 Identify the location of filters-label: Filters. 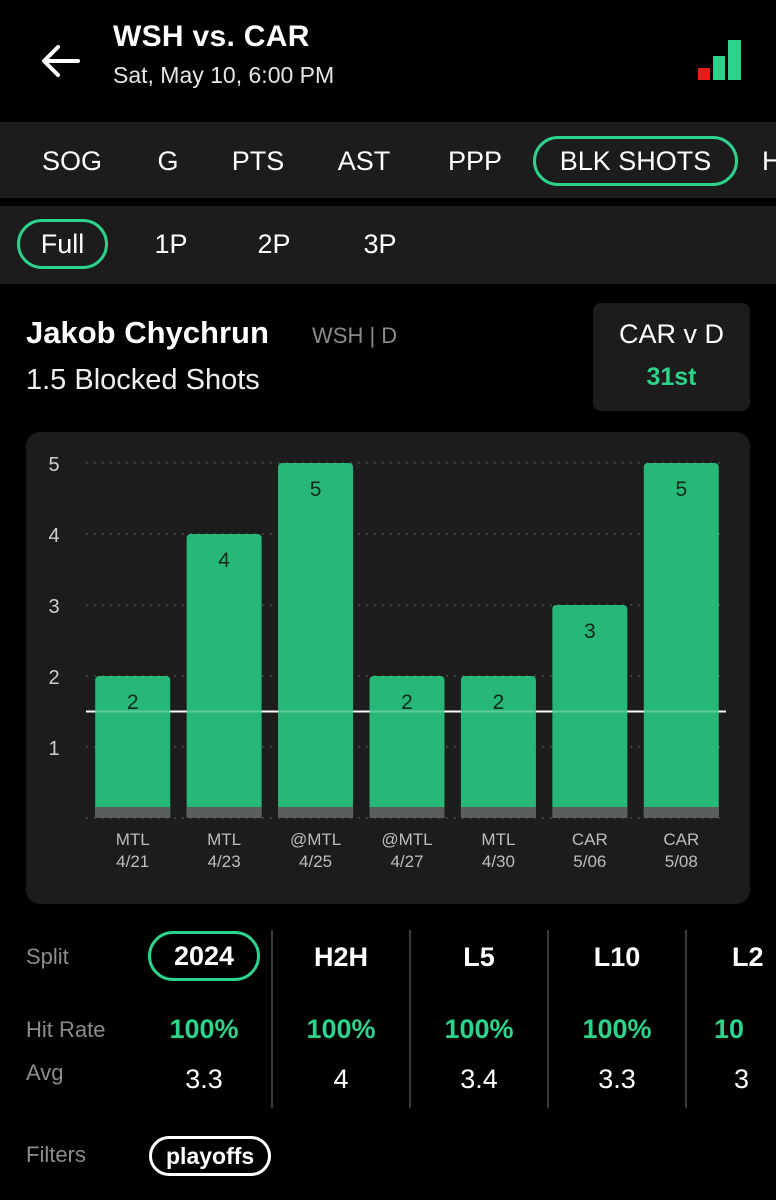
(56, 1154).